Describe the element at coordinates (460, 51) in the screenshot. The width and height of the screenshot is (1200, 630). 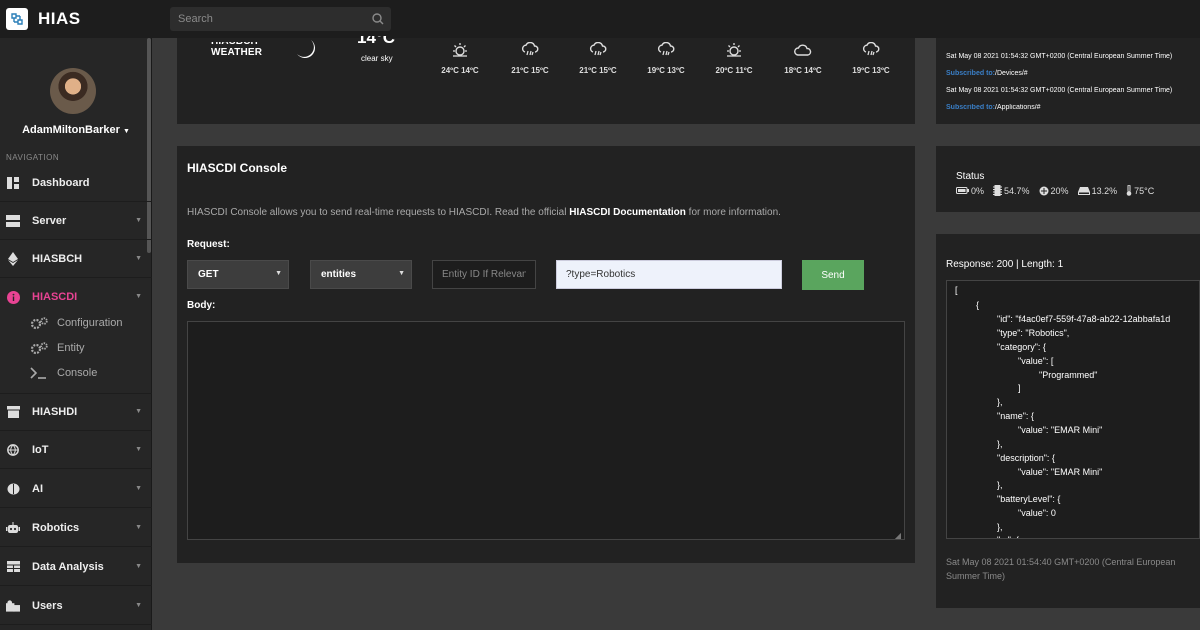
I see `sun-icon` at that location.